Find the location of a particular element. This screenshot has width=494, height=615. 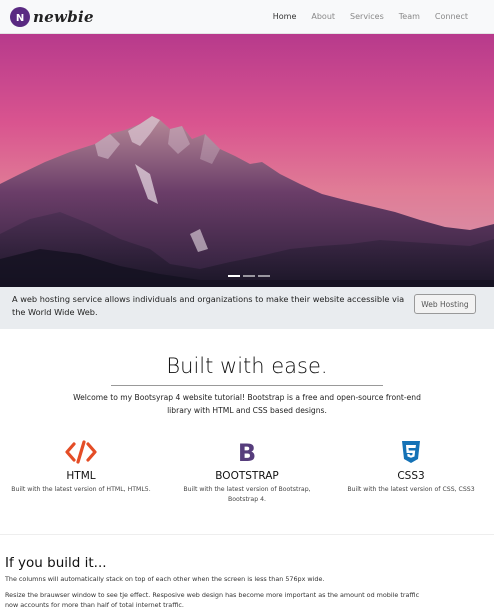

bootstrap-icon: B is located at coordinates (247, 452).